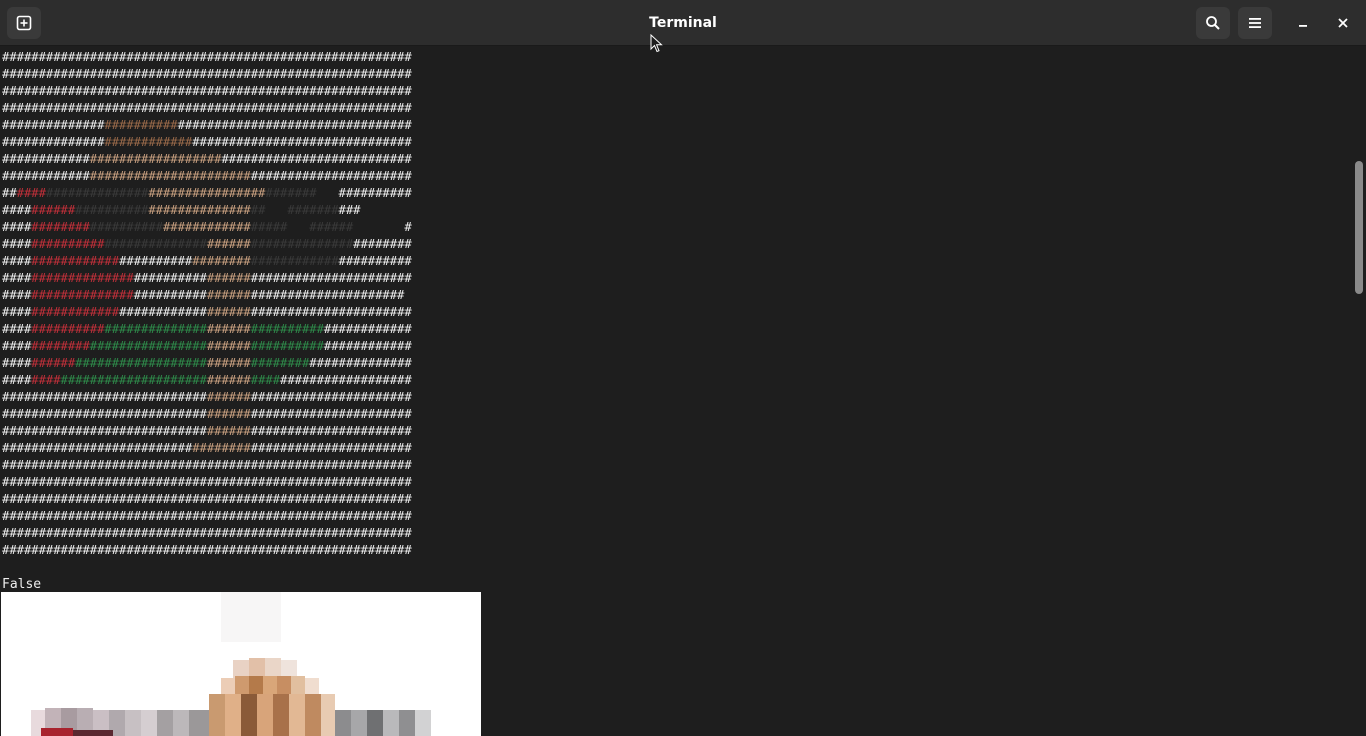 Image resolution: width=1366 pixels, height=736 pixels. I want to click on search-button, so click(1213, 23).